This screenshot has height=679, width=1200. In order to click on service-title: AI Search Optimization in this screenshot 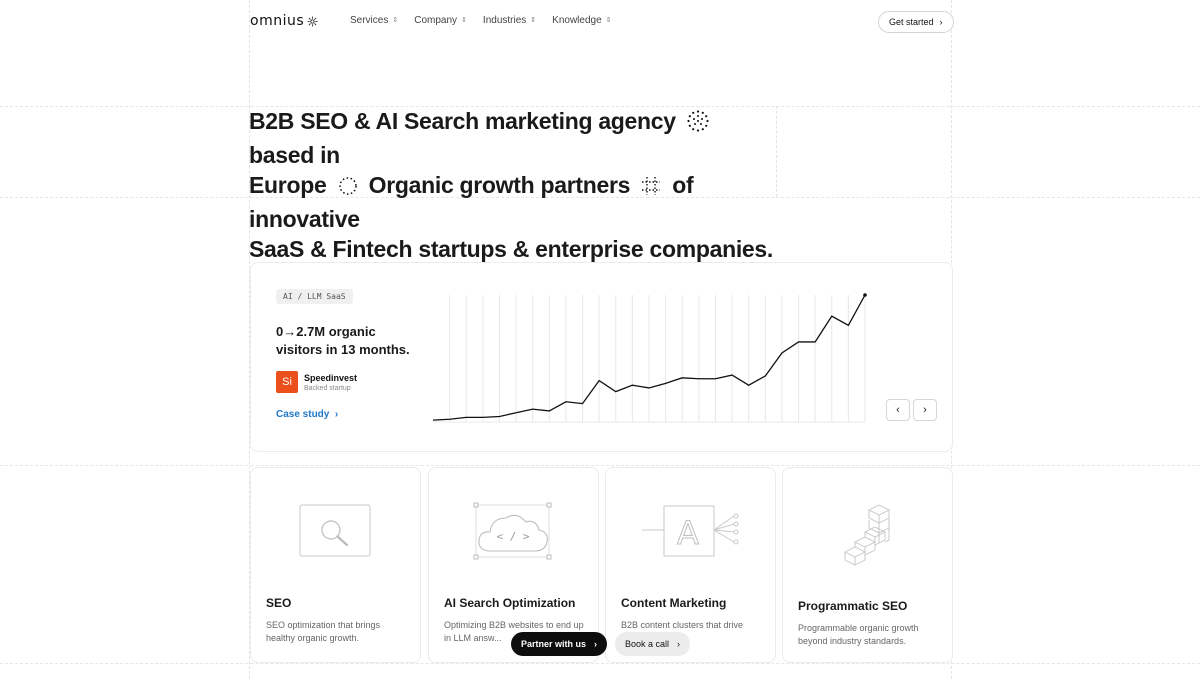, I will do `click(510, 603)`.